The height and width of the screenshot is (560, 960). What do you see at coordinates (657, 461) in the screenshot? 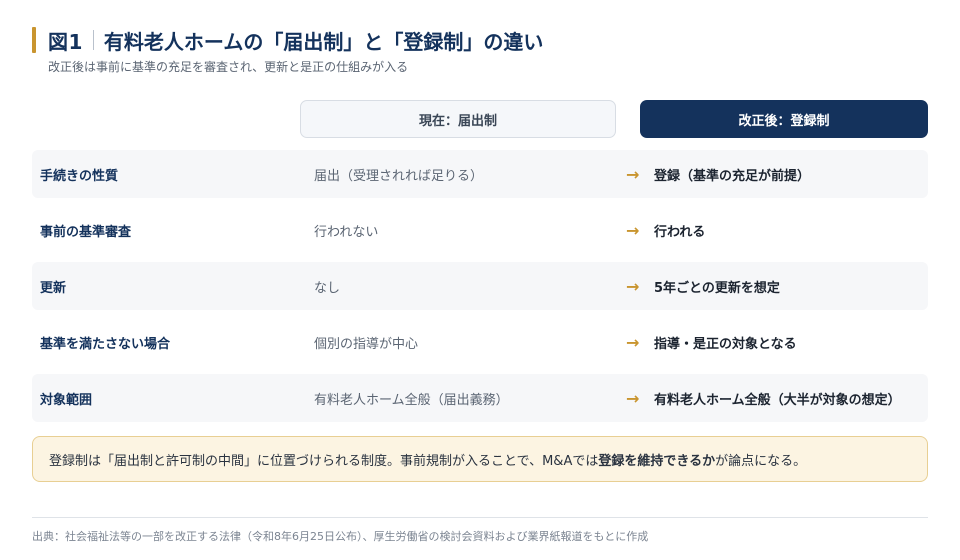
I see `note-text-emphasis: 登録を維持できるか` at bounding box center [657, 461].